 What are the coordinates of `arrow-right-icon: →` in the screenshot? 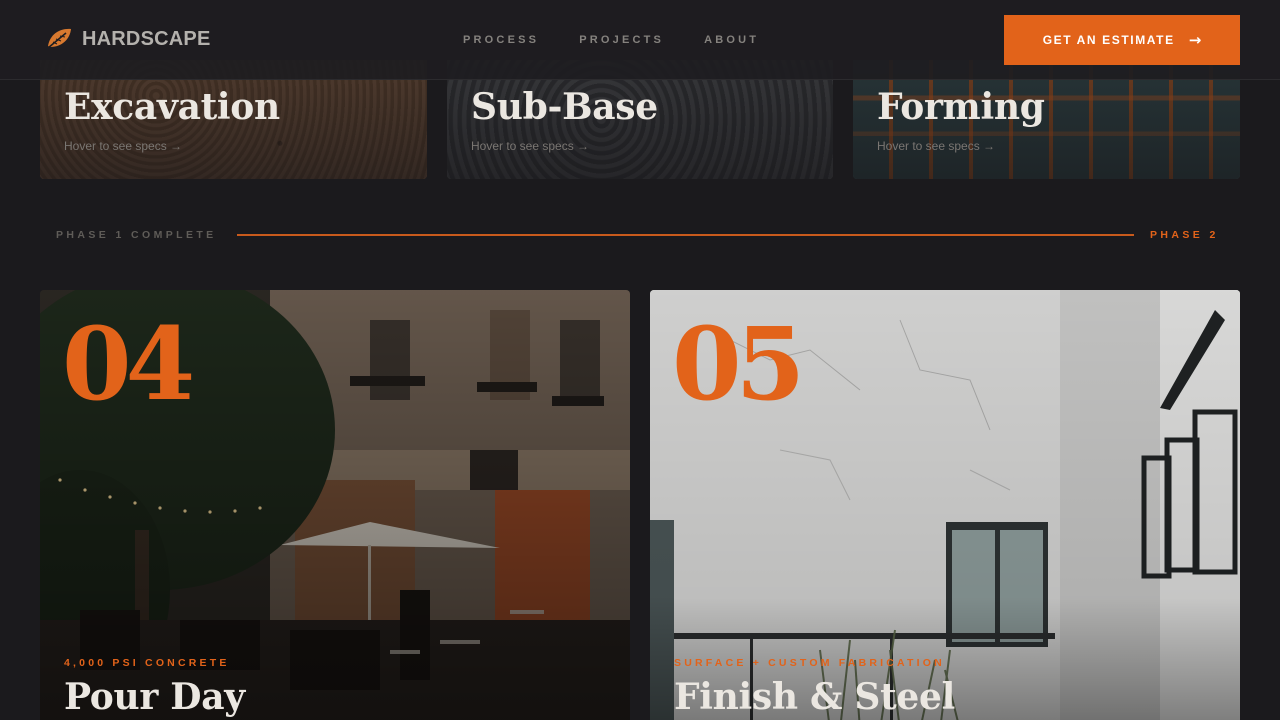 It's located at (1195, 40).